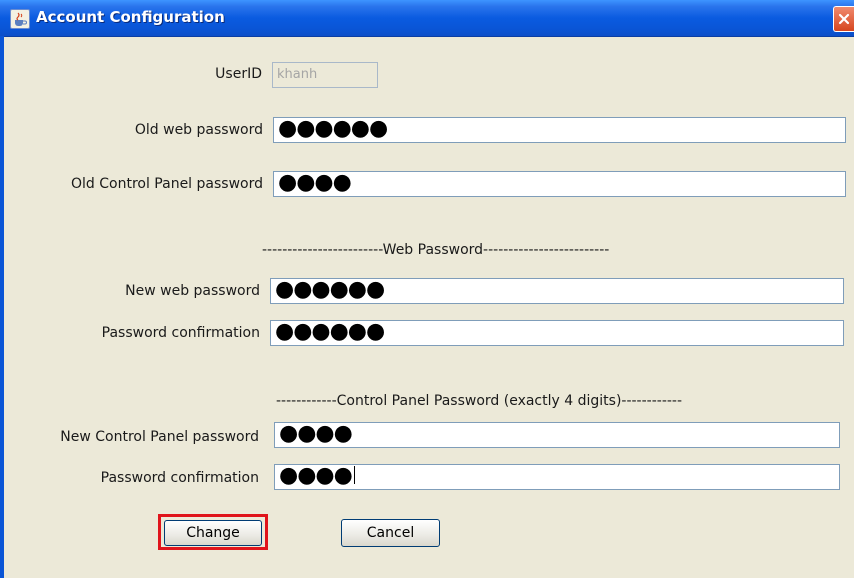 The image size is (854, 578). Describe the element at coordinates (390, 533) in the screenshot. I see `cancel-button: Cancel` at that location.